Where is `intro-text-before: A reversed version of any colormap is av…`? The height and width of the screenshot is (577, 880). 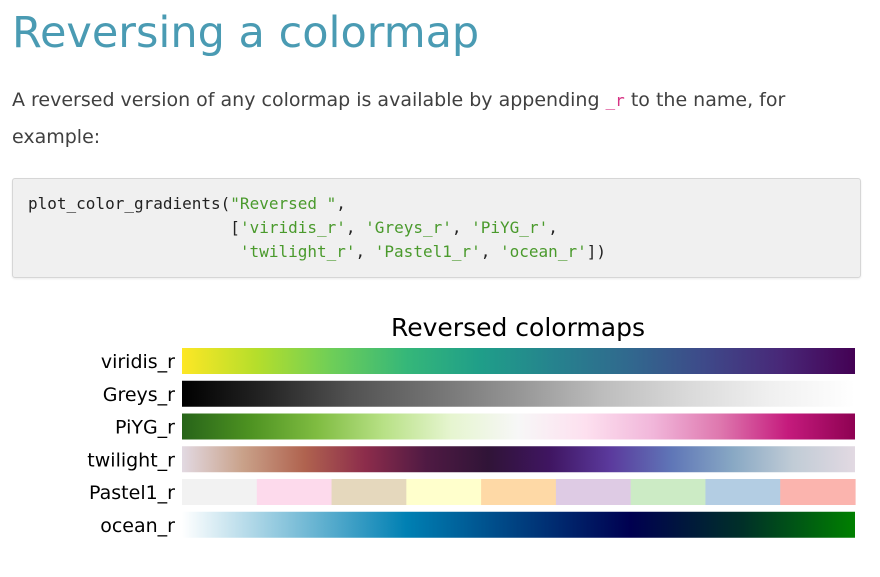 intro-text-before: A reversed version of any colormap is av… is located at coordinates (309, 100).